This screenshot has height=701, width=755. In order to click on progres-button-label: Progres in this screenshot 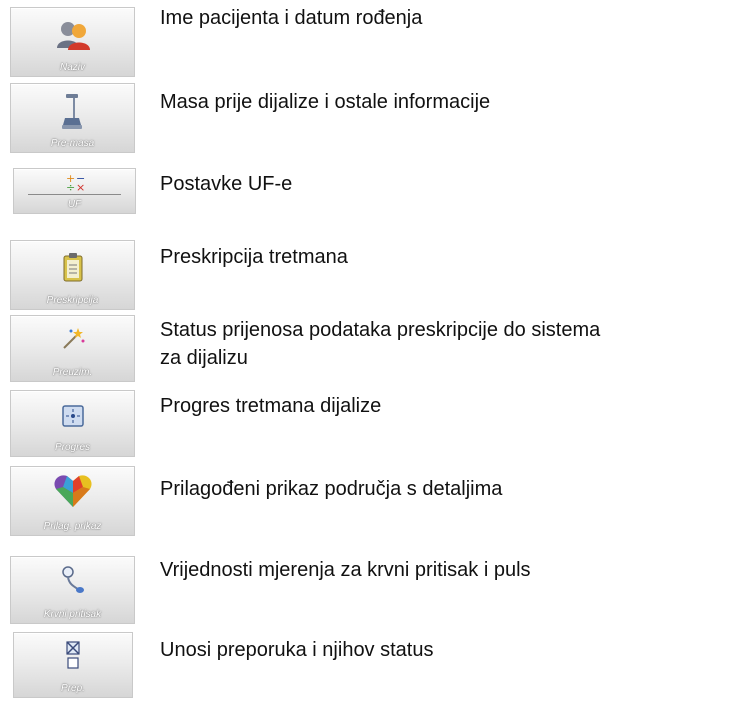, I will do `click(72, 447)`.